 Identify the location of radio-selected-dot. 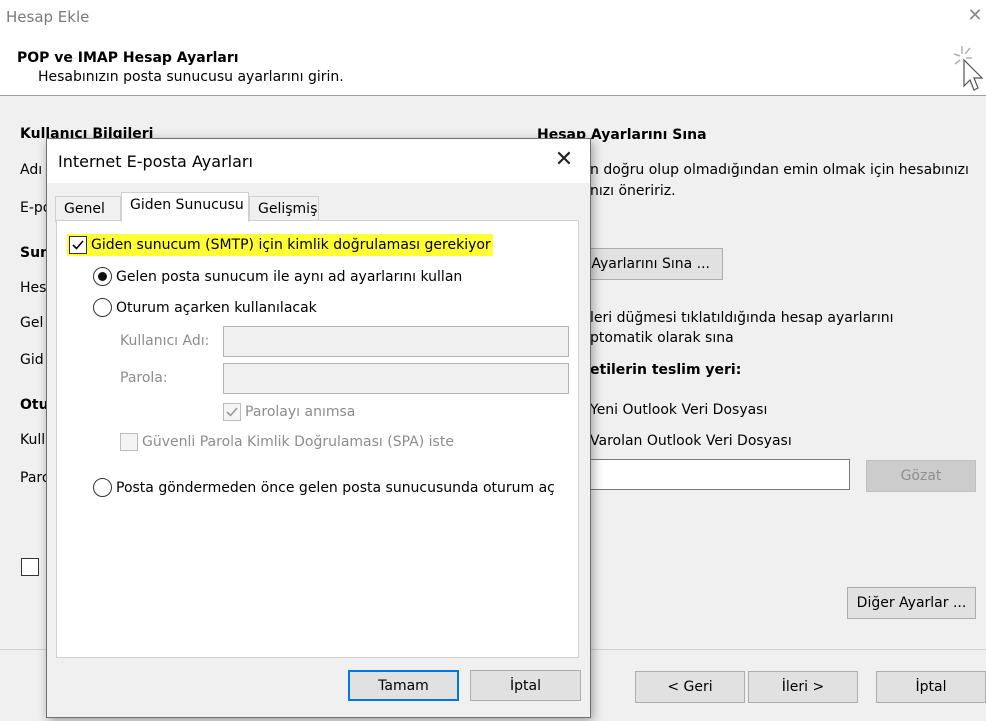
(102, 276).